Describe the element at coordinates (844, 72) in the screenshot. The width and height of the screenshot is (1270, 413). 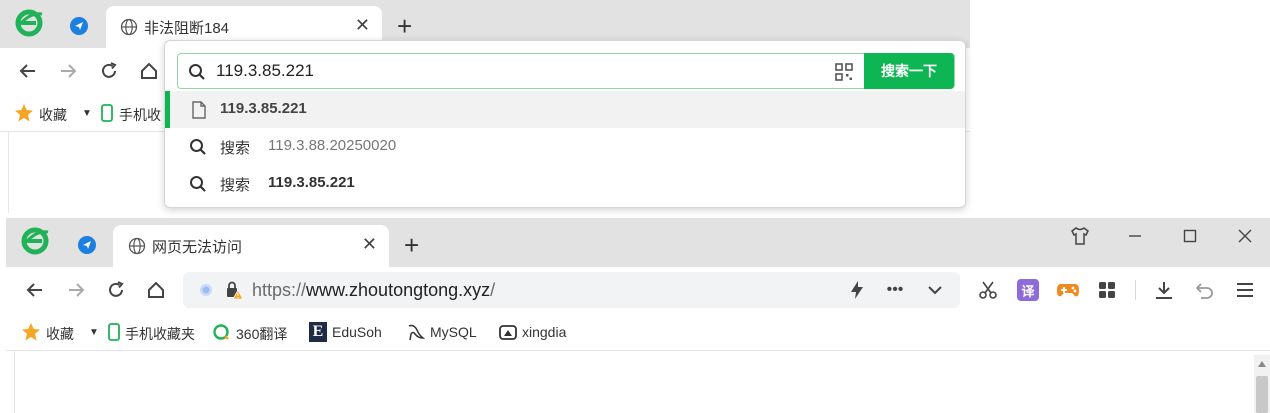
I see `qr-code-icon` at that location.